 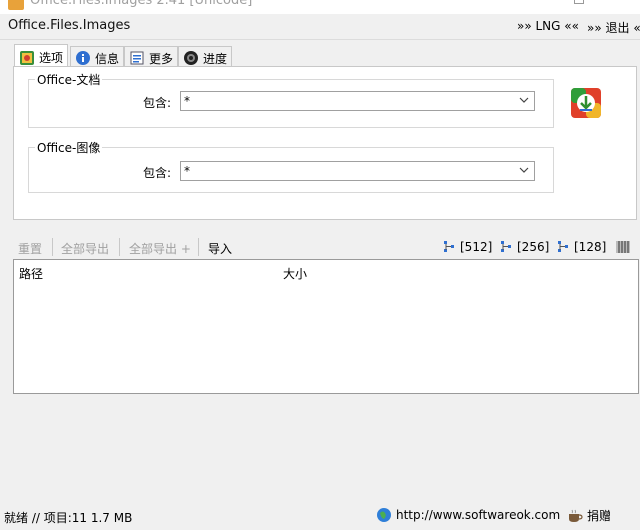 I want to click on tab-progress: 进度, so click(x=205, y=56).